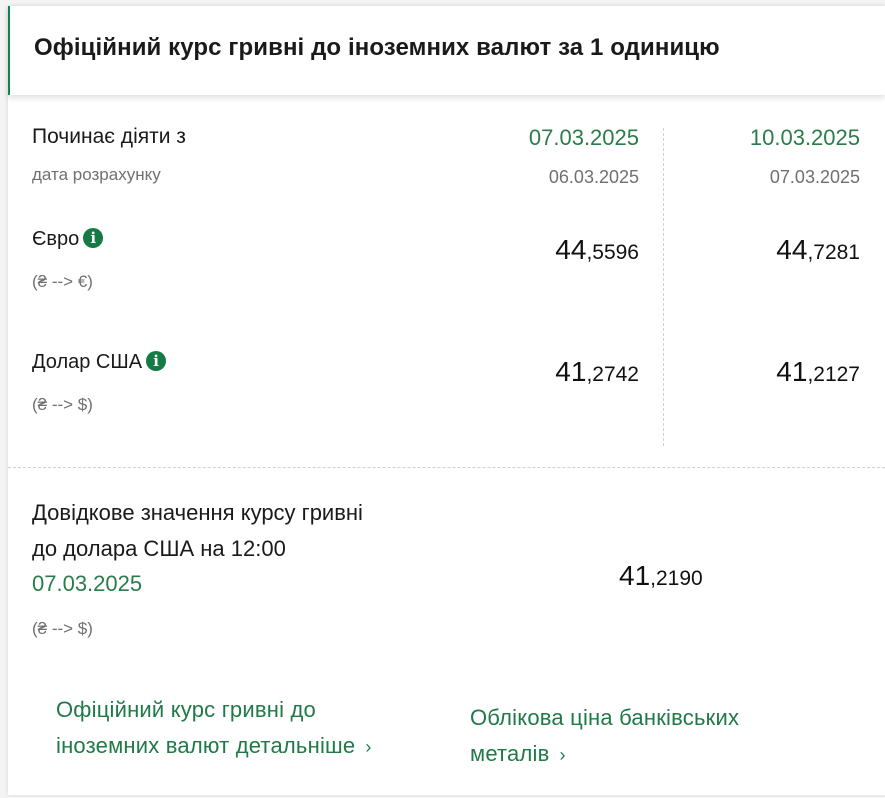 The width and height of the screenshot is (885, 798). I want to click on column-1-calc-date: 06.03.2025, so click(593, 177).